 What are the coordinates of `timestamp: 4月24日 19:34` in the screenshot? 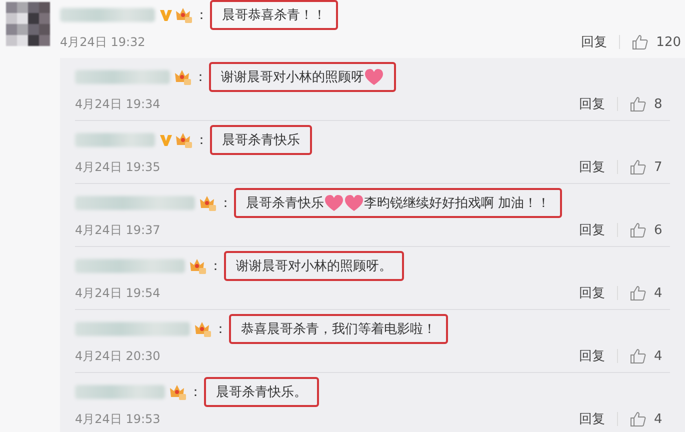 It's located at (117, 104).